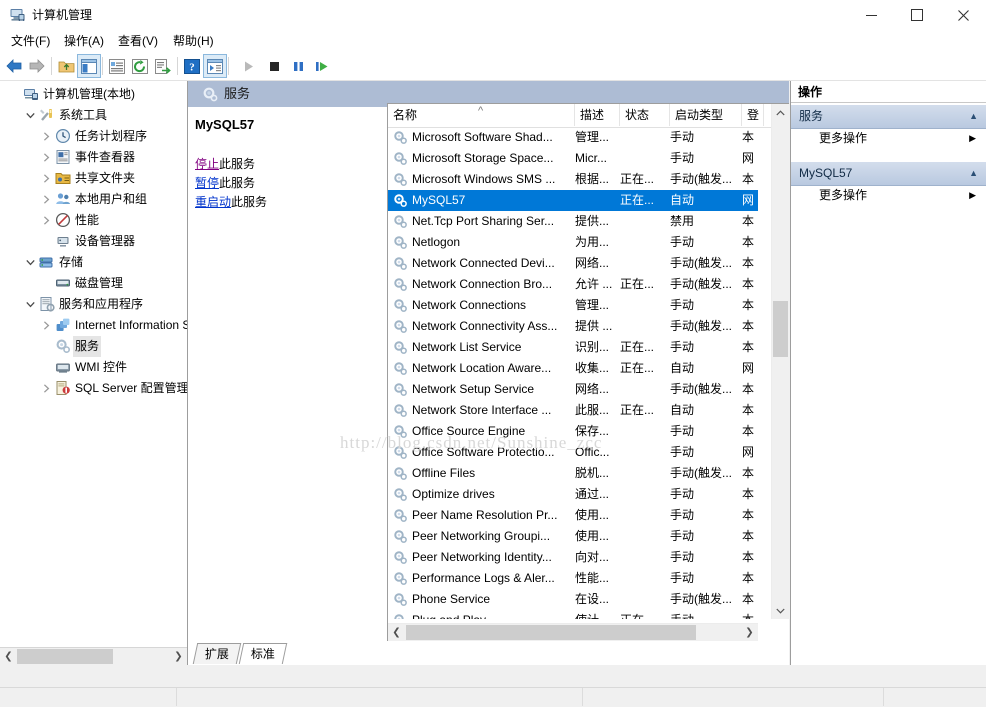 Image resolution: width=986 pixels, height=707 pixels. Describe the element at coordinates (207, 164) in the screenshot. I see `stop-service-link-anchor: 停止` at that location.